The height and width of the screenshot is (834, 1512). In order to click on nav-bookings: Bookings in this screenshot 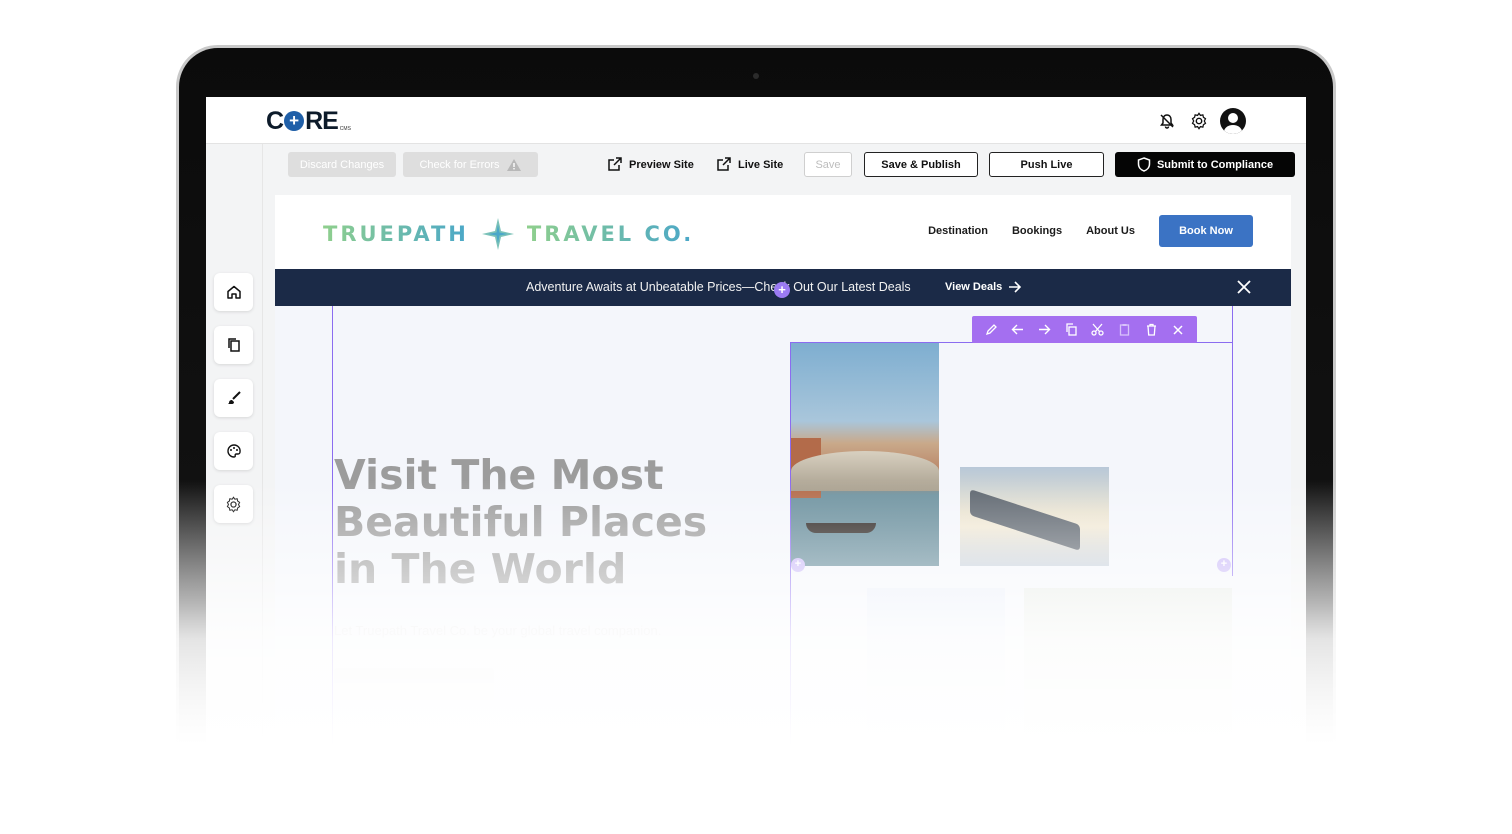, I will do `click(1037, 231)`.